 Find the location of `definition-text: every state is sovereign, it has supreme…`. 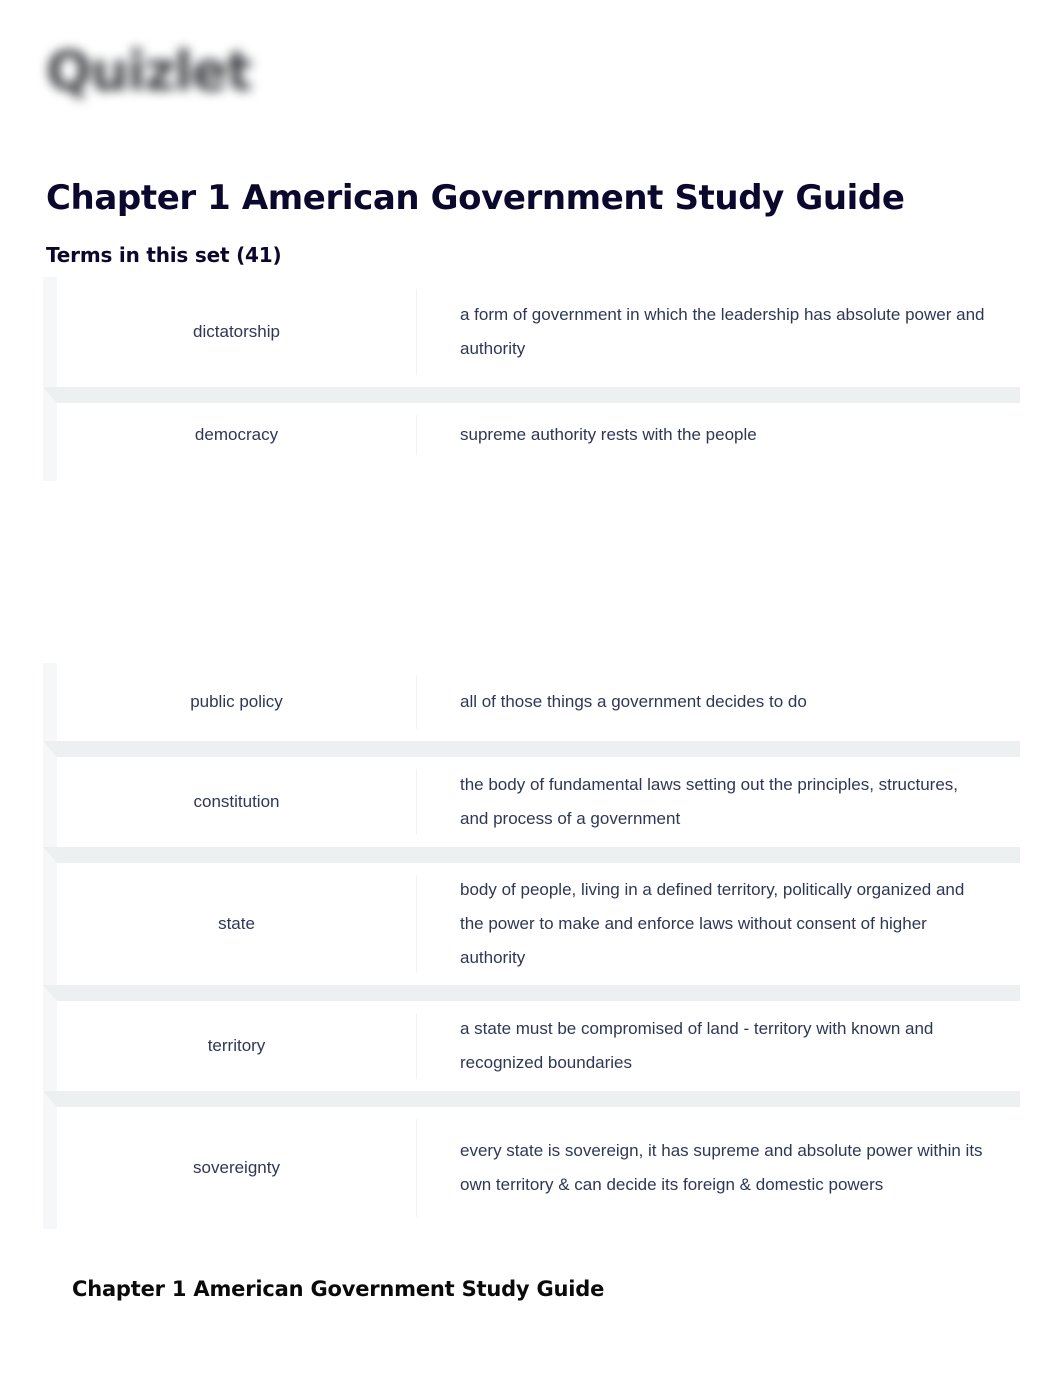

definition-text: every state is sovereign, it has supreme… is located at coordinates (721, 1167).